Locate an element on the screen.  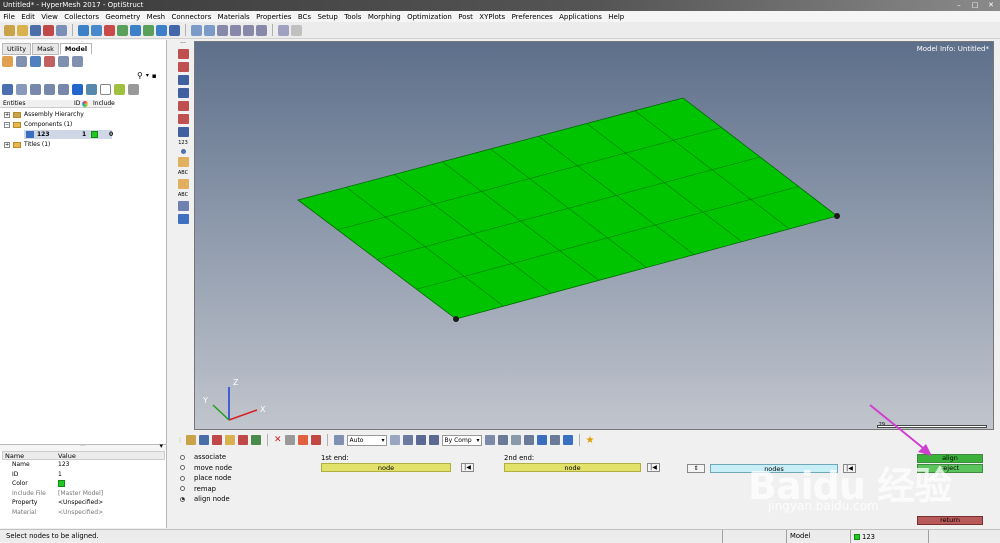
vis-id-icon: 123 is located at coordinates (183, 143).